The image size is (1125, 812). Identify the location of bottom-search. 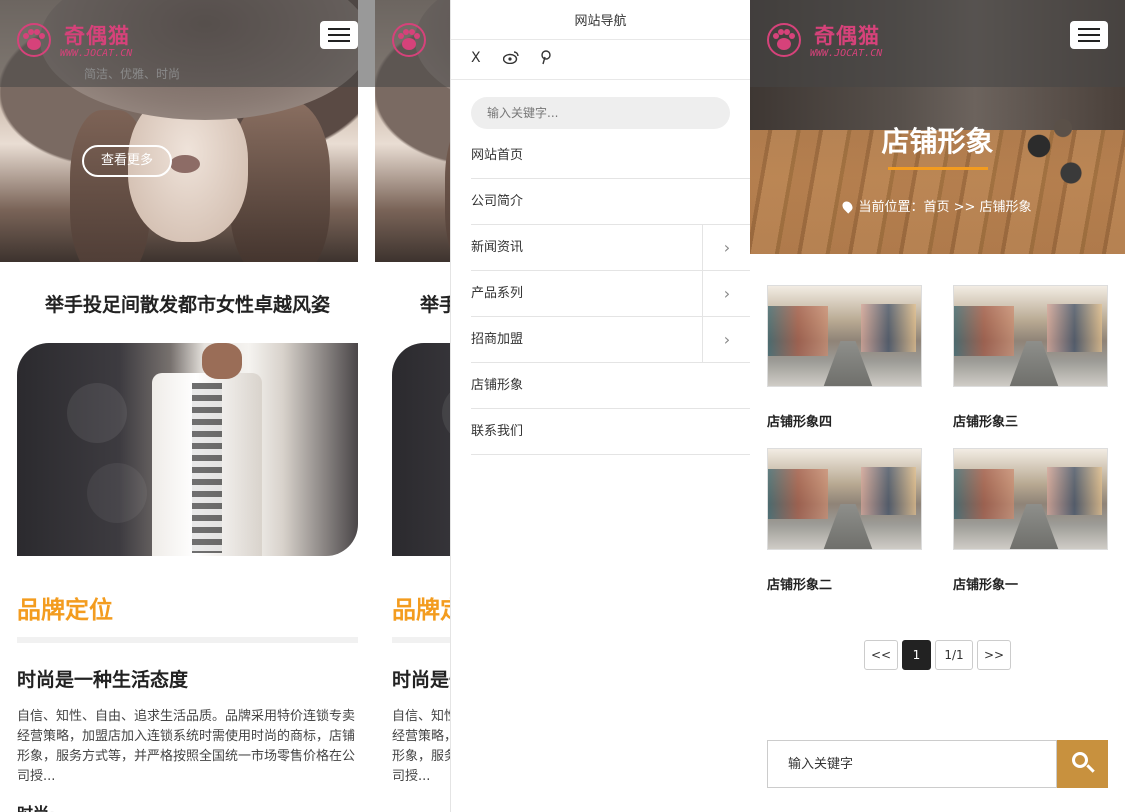
(937, 764).